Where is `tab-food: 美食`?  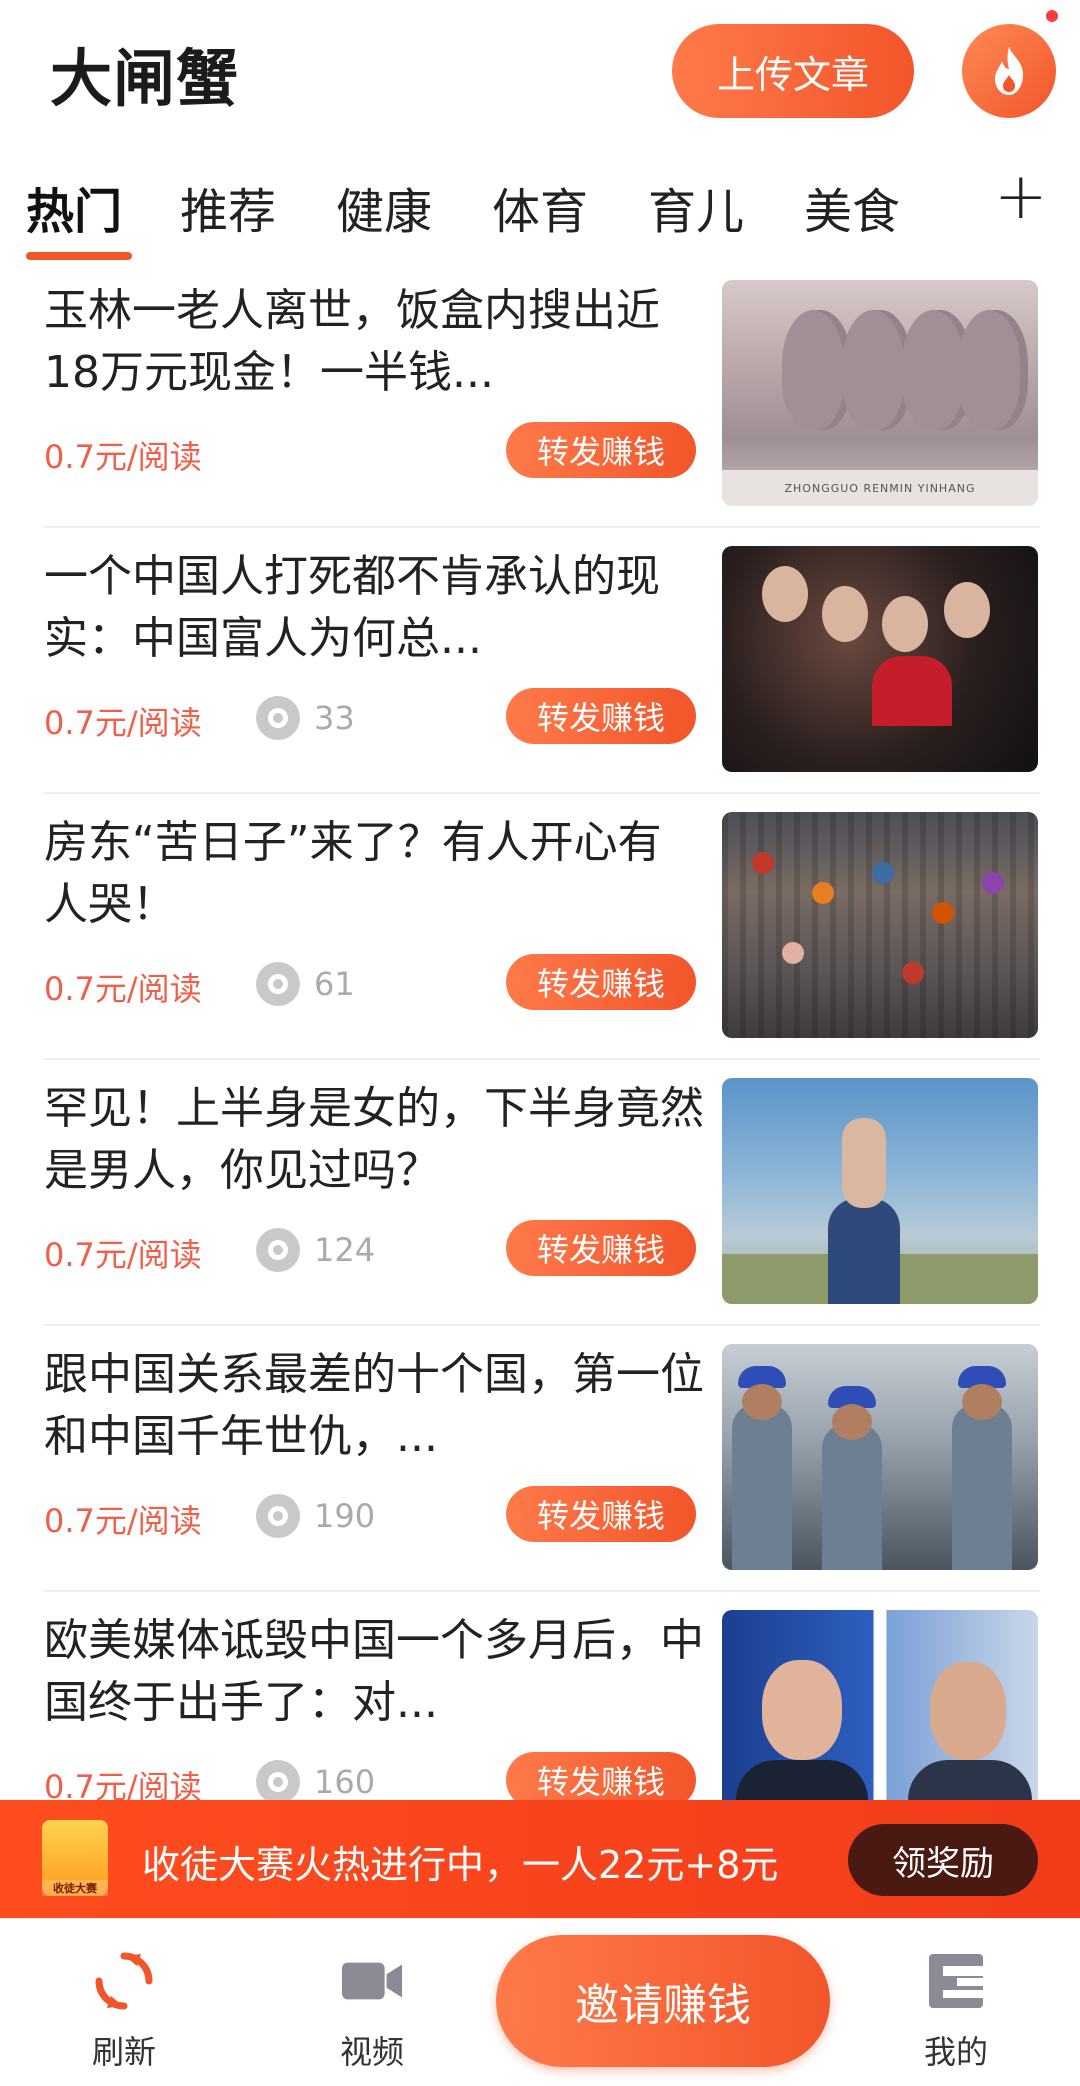
tab-food: 美食 is located at coordinates (852, 207).